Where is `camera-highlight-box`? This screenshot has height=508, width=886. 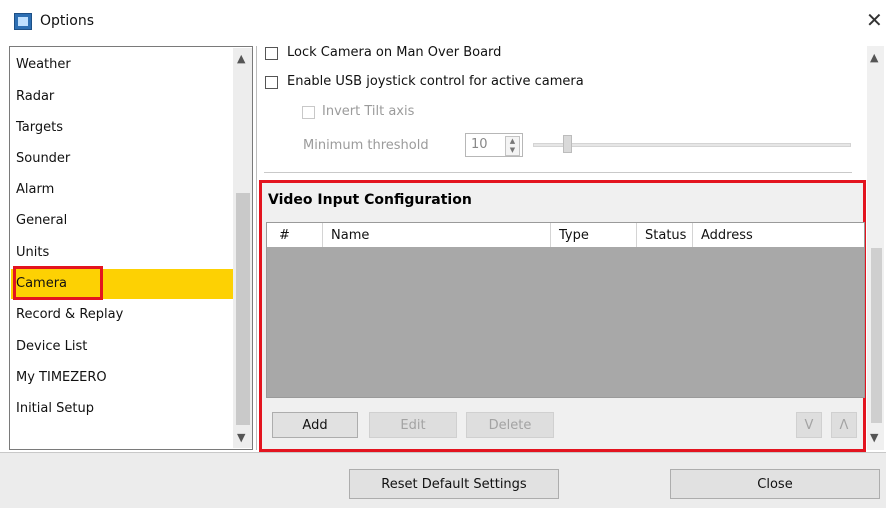 camera-highlight-box is located at coordinates (58, 283).